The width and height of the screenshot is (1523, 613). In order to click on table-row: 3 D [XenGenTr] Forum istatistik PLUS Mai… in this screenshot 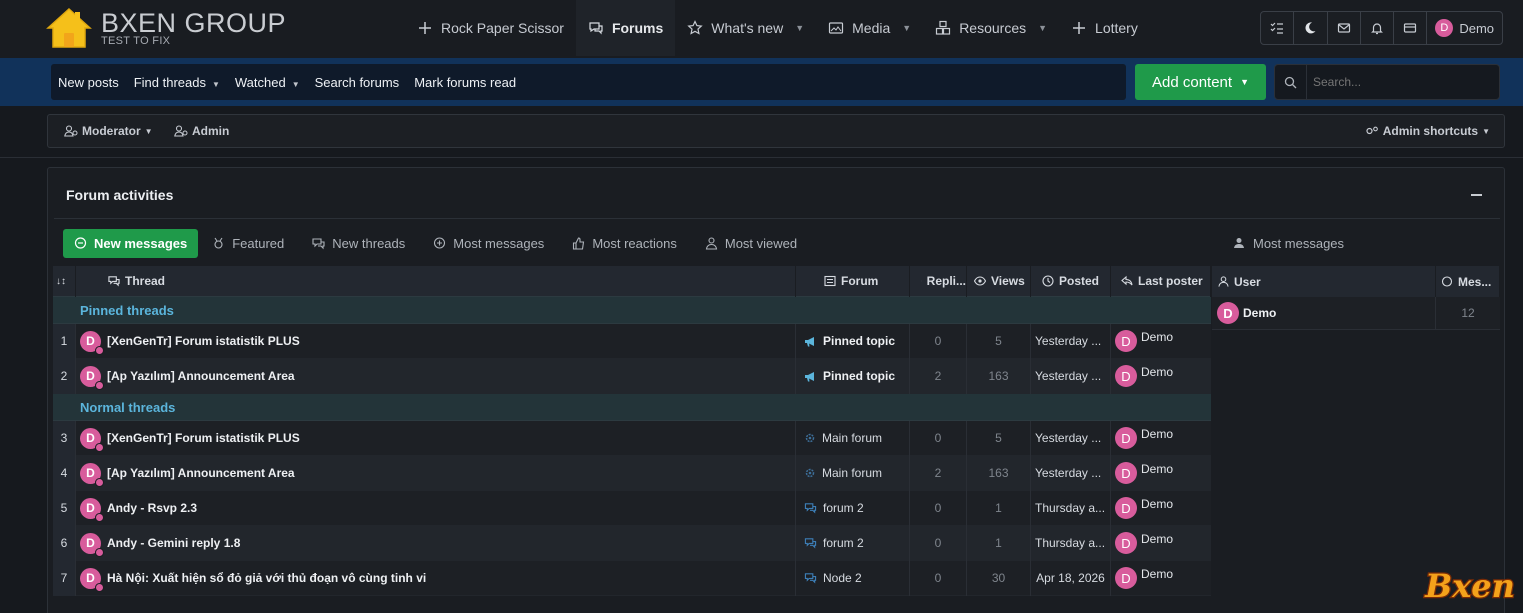, I will do `click(632, 438)`.